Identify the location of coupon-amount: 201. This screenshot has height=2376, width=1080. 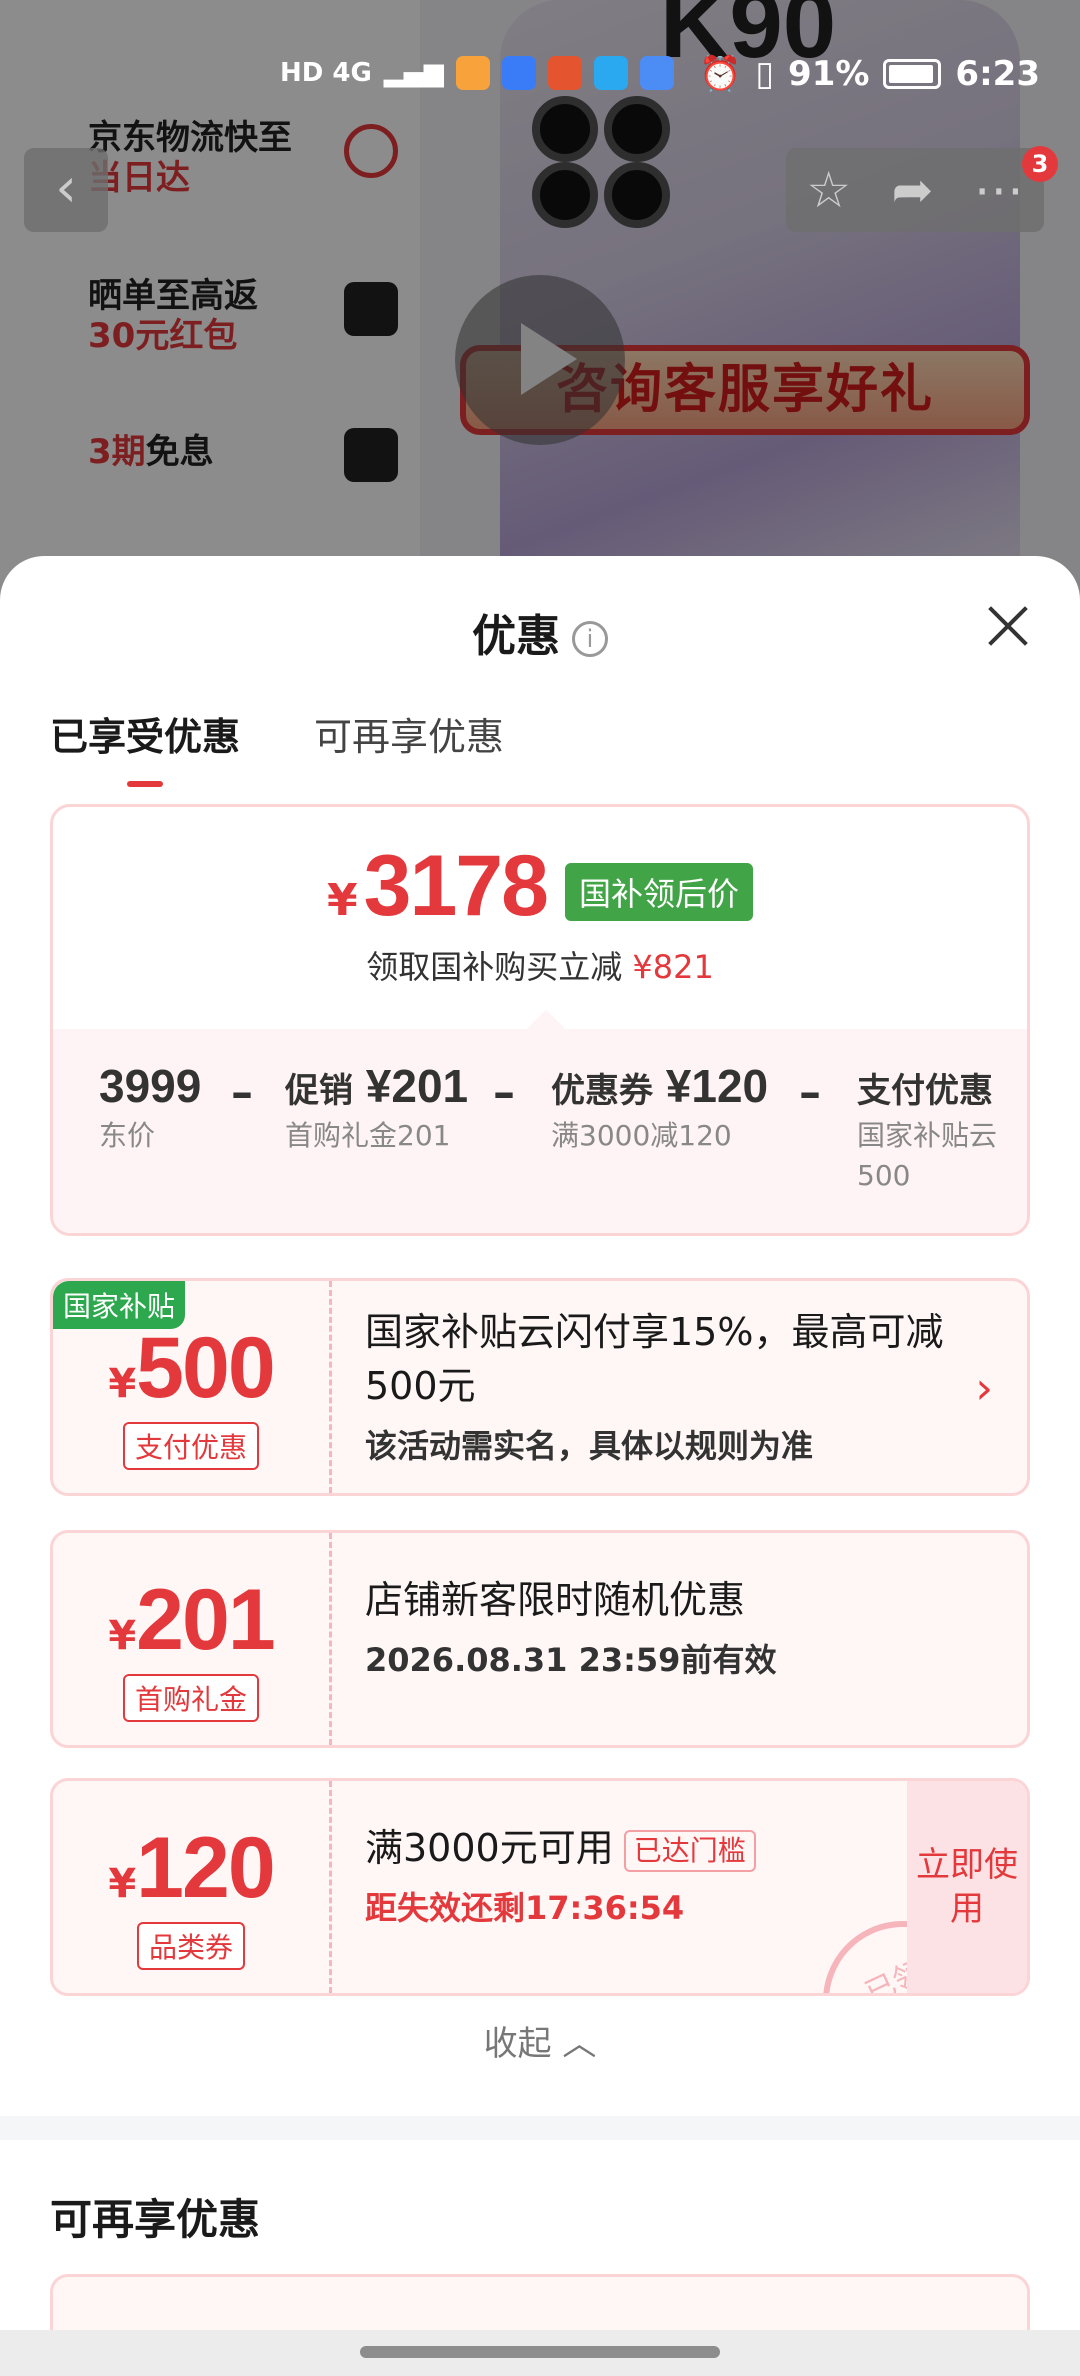
(205, 1620).